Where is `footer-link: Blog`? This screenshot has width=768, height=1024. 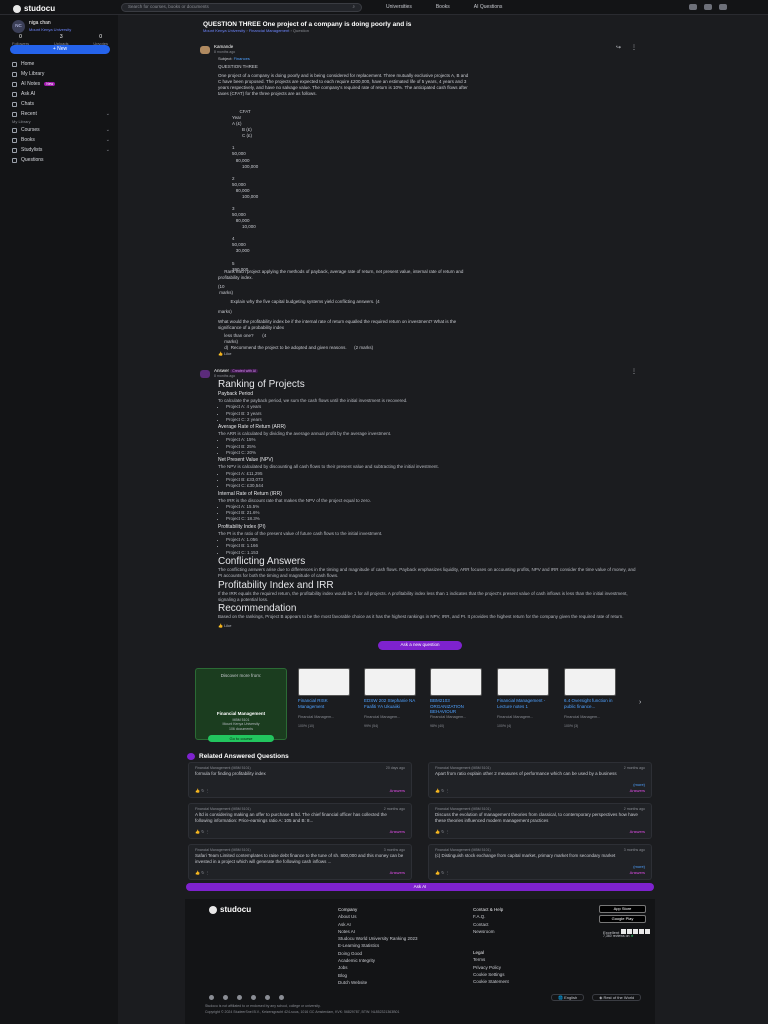
footer-link: Blog is located at coordinates (377, 975).